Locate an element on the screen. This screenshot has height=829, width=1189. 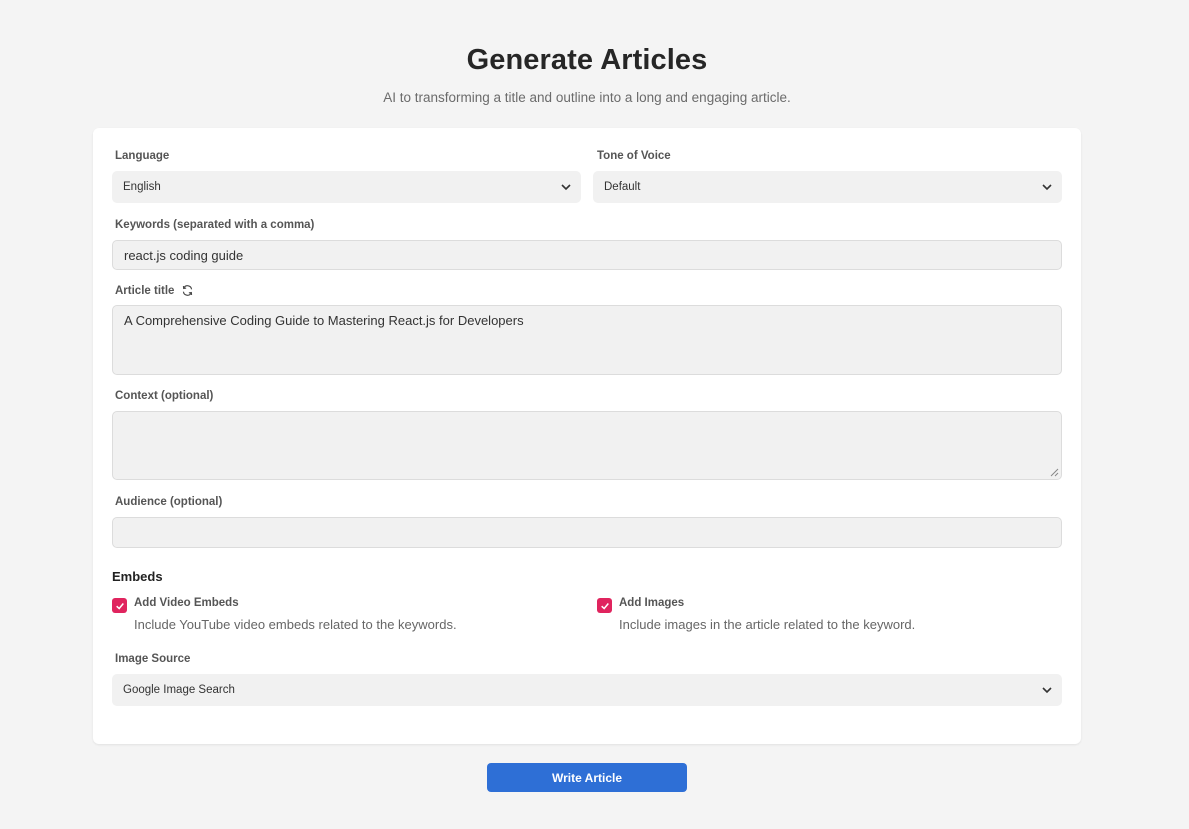
add-images-checkbox is located at coordinates (604, 605).